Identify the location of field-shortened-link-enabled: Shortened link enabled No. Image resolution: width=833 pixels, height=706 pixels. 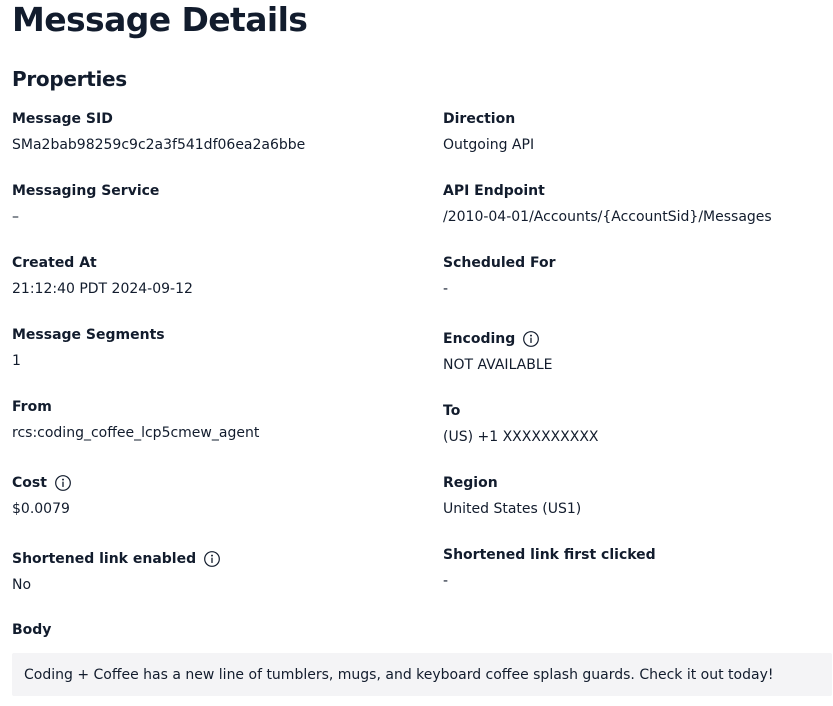
(212, 572).